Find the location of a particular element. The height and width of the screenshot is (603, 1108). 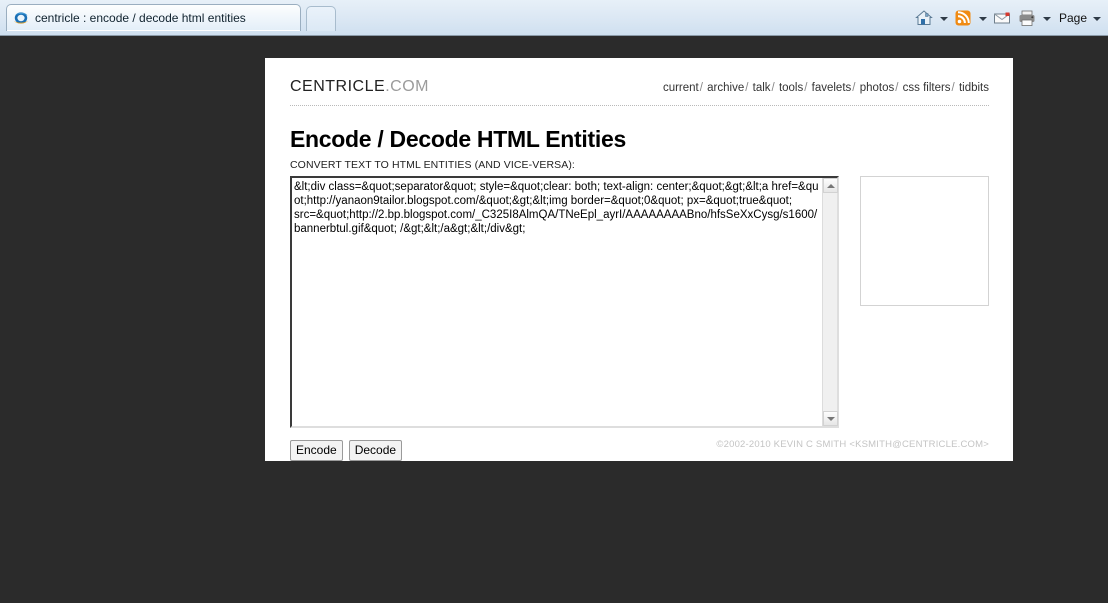

encode-button: Encode is located at coordinates (316, 450).